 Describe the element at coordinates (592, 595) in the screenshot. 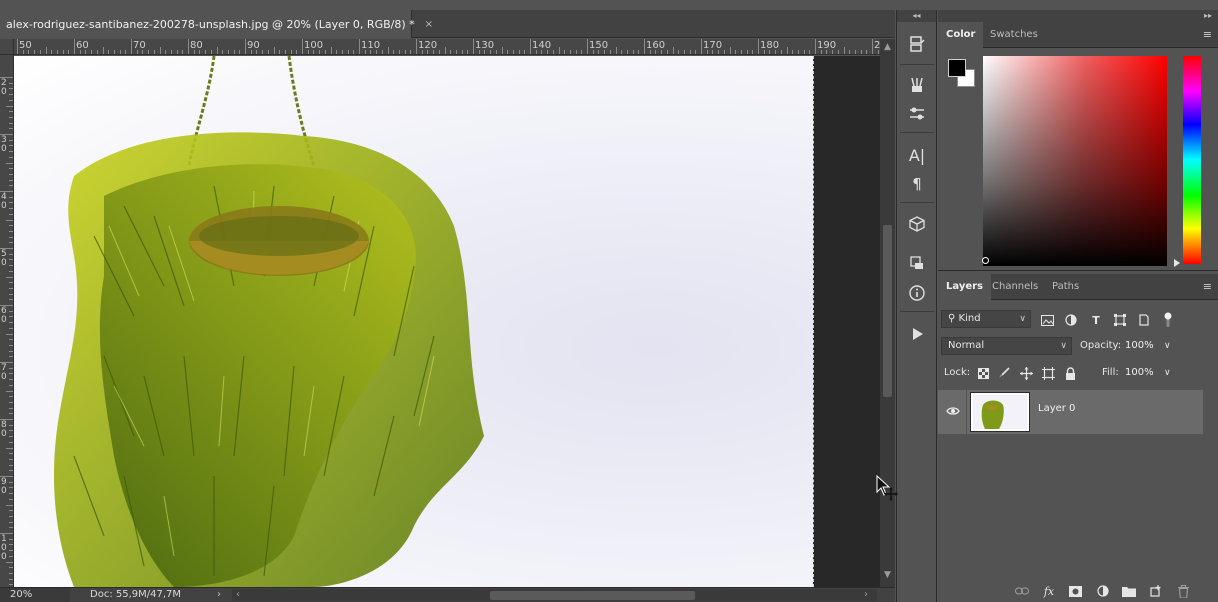

I see `horizontal-scroll-thumb` at that location.